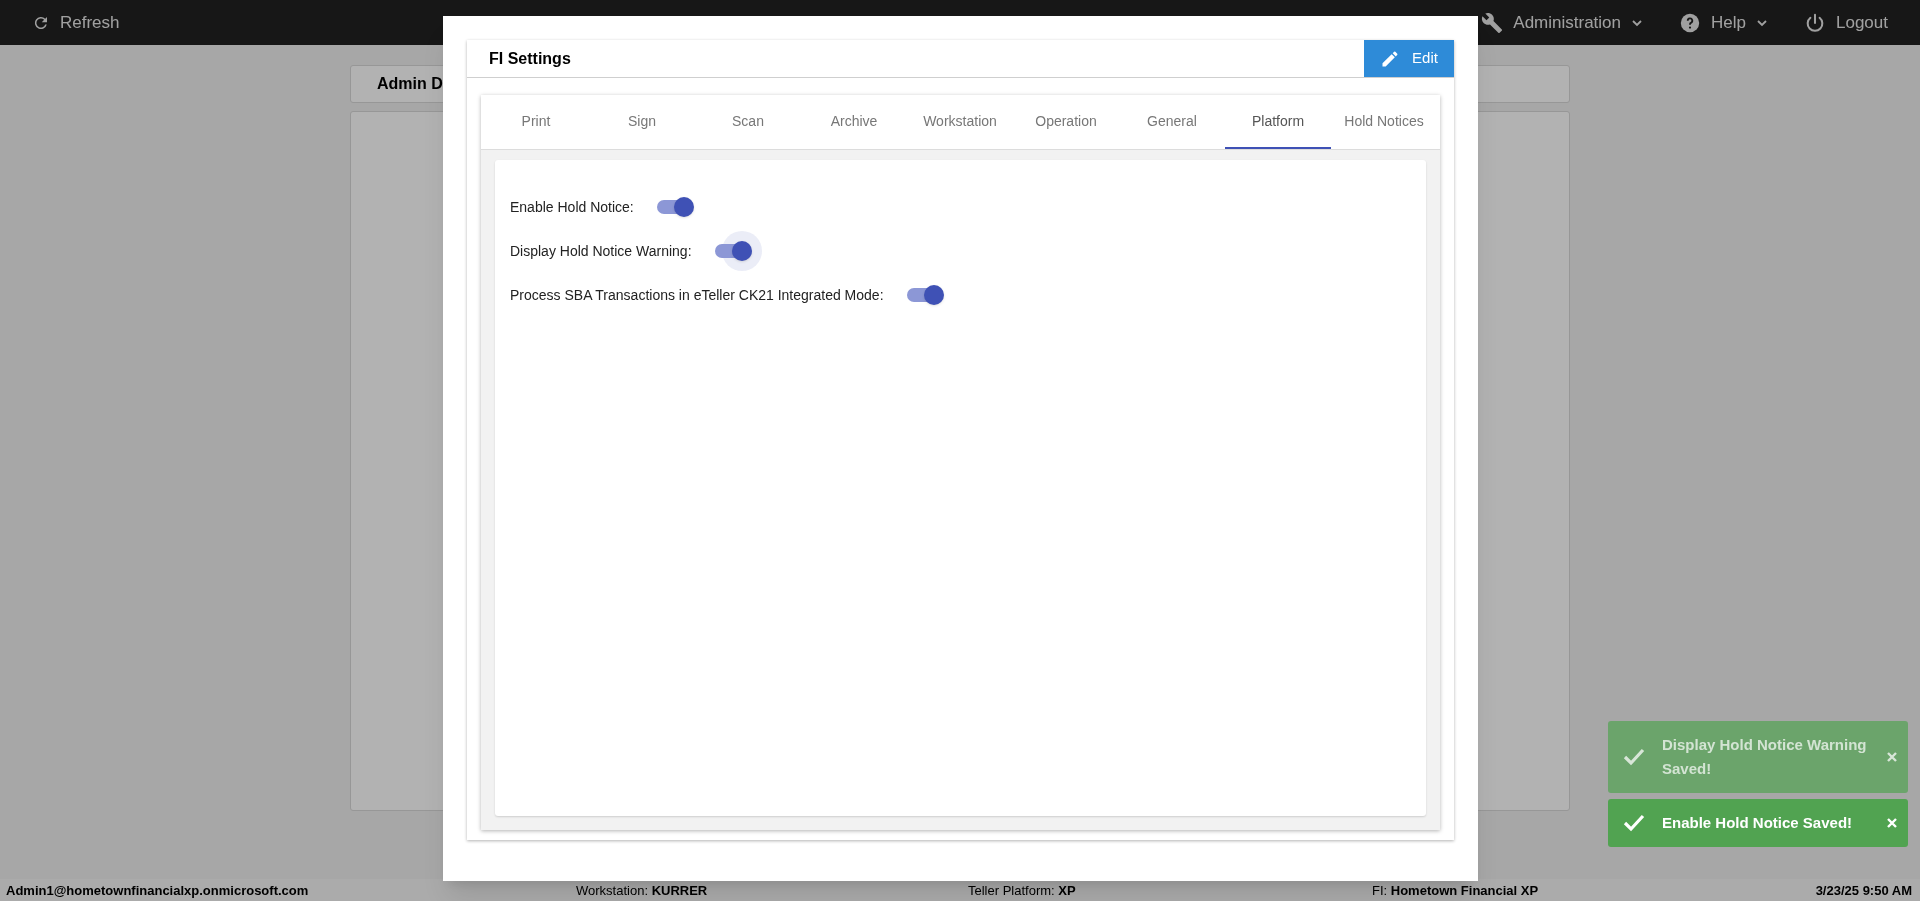 Image resolution: width=1920 pixels, height=901 pixels. Describe the element at coordinates (1278, 122) in the screenshot. I see `tab: Platform` at that location.